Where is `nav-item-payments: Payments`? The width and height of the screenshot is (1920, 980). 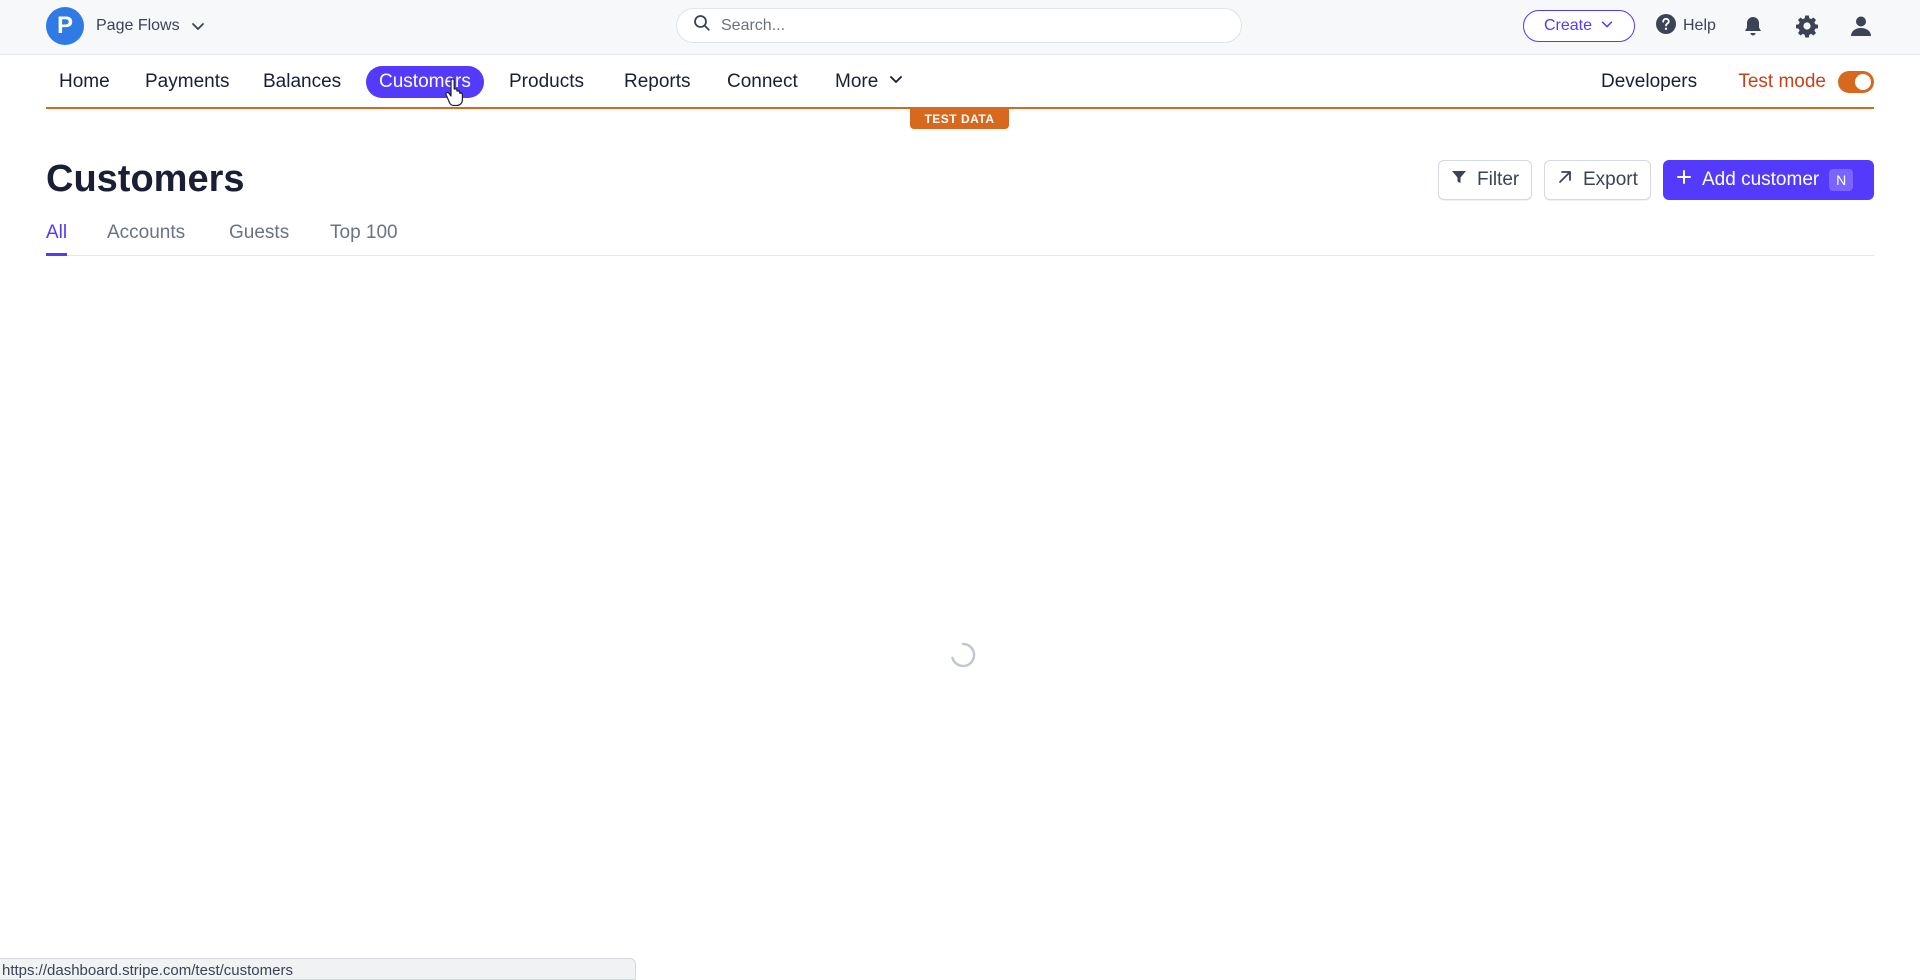 nav-item-payments: Payments is located at coordinates (187, 82).